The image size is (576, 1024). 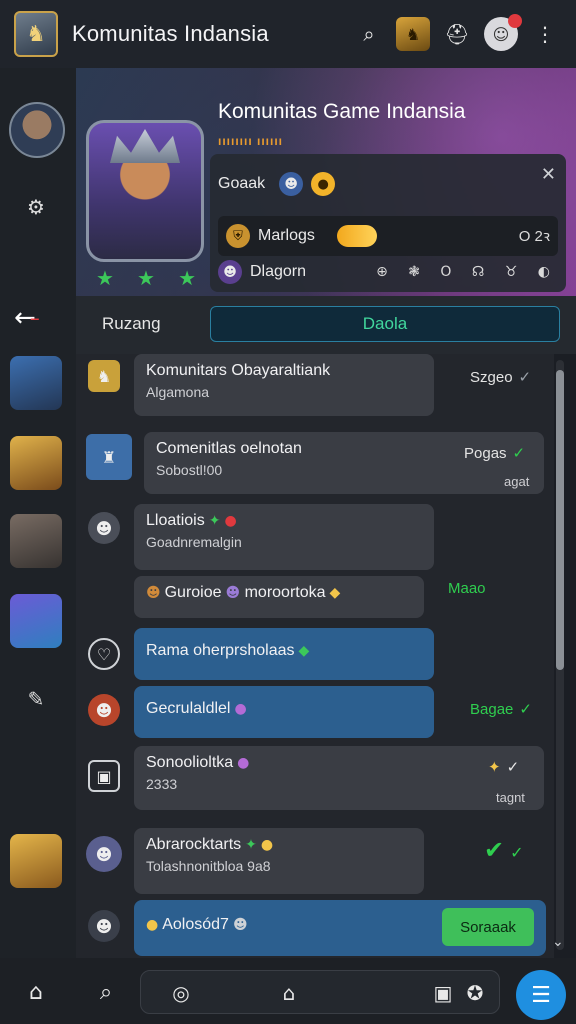 I want to click on message-meta: ✔ ✓, so click(x=504, y=850).